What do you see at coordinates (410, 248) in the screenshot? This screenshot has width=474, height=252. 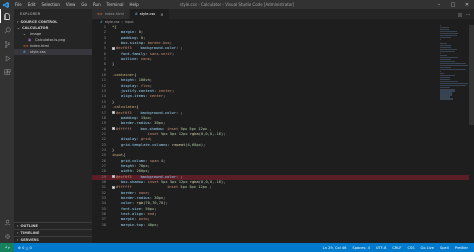 I see `status-item-css: CSS` at bounding box center [410, 248].